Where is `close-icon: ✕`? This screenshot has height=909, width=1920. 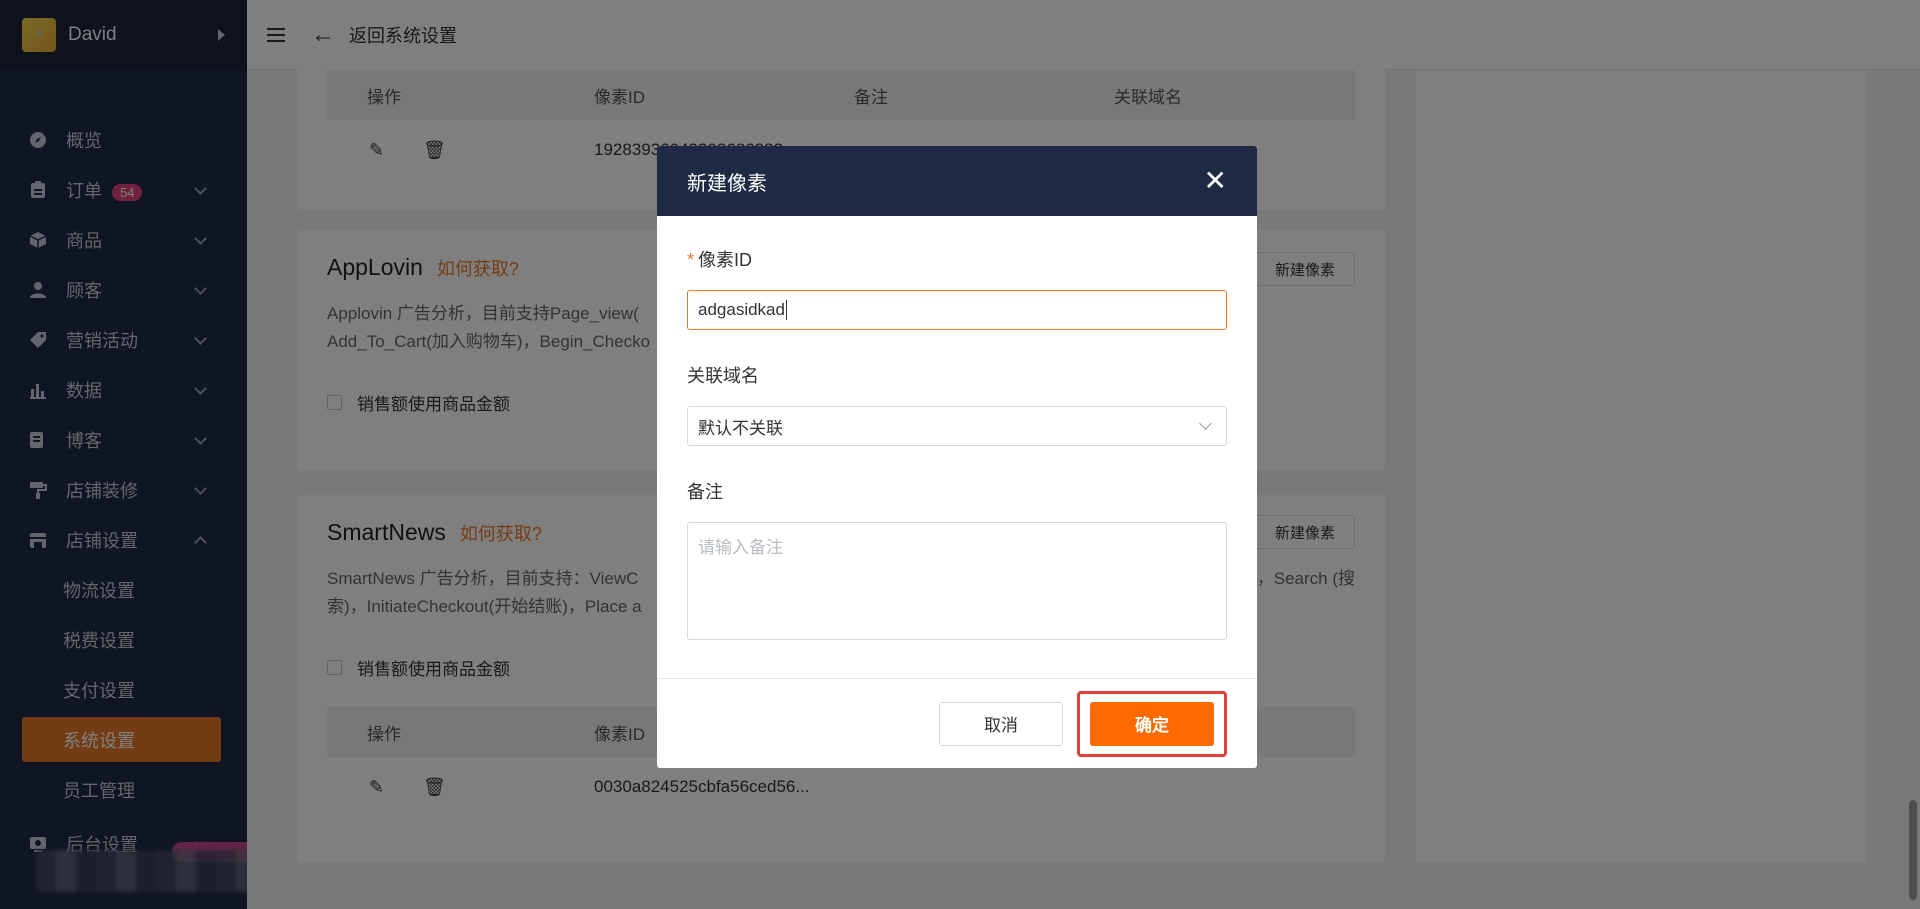 close-icon: ✕ is located at coordinates (1215, 181).